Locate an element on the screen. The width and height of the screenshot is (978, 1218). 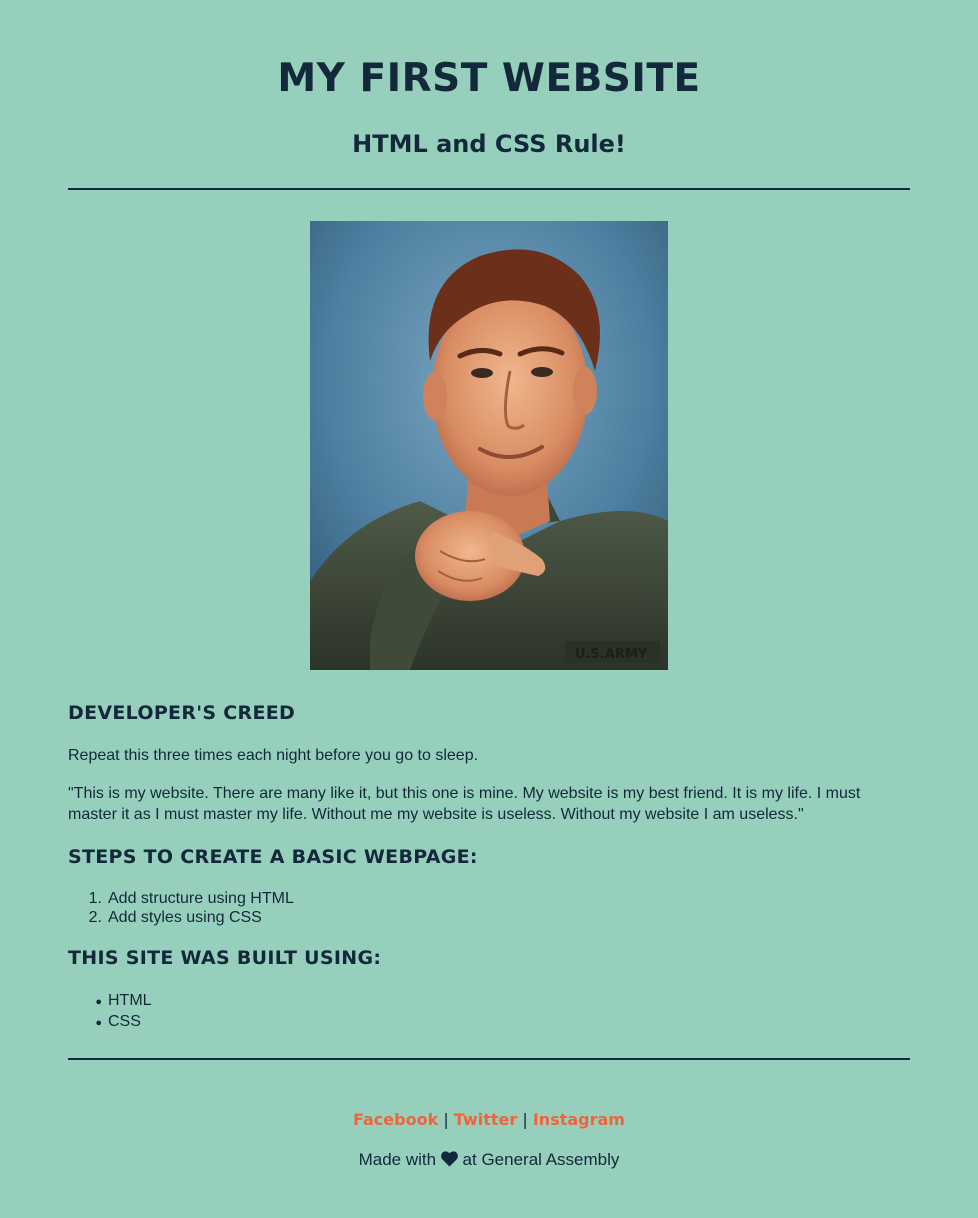
instagram-link: Instagram is located at coordinates (579, 1119).